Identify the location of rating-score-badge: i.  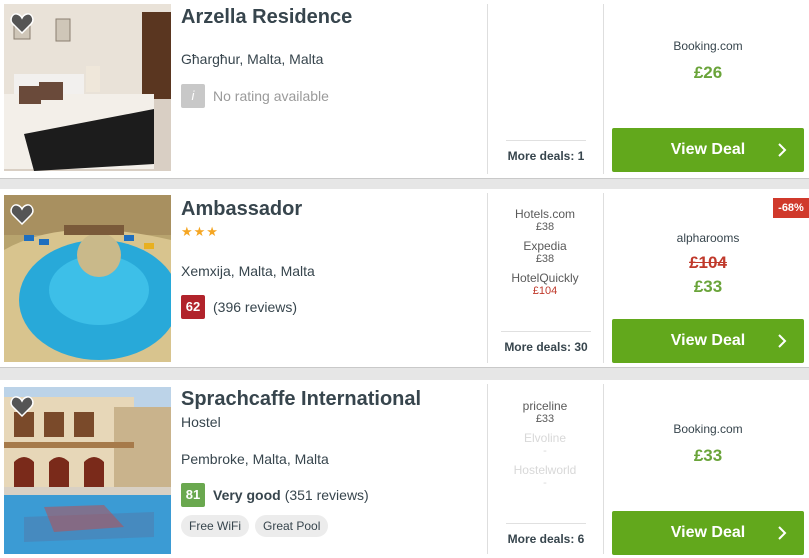
(193, 96).